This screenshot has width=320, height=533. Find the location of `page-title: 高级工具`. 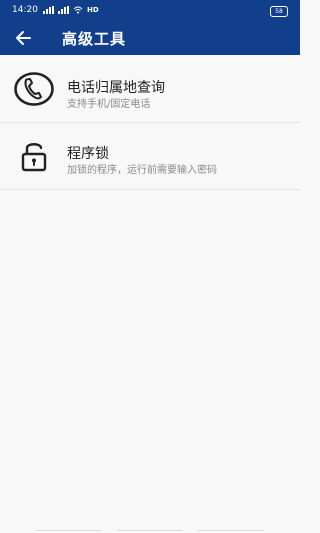

page-title: 高级工具 is located at coordinates (94, 39).